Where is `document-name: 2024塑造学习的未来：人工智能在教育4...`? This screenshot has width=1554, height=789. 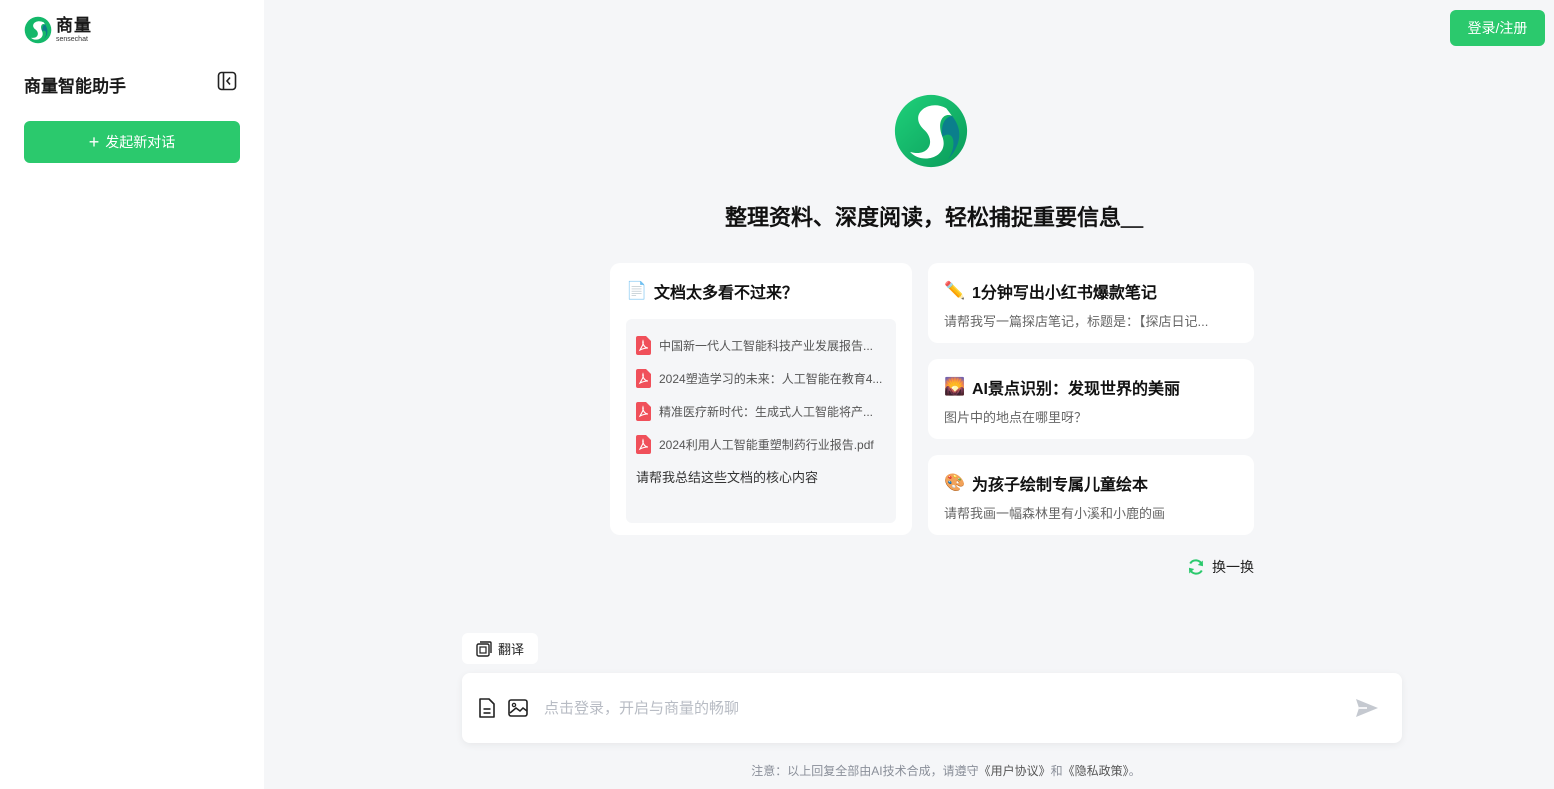
document-name: 2024塑造学习的未来：人工智能在教育4... is located at coordinates (771, 379).